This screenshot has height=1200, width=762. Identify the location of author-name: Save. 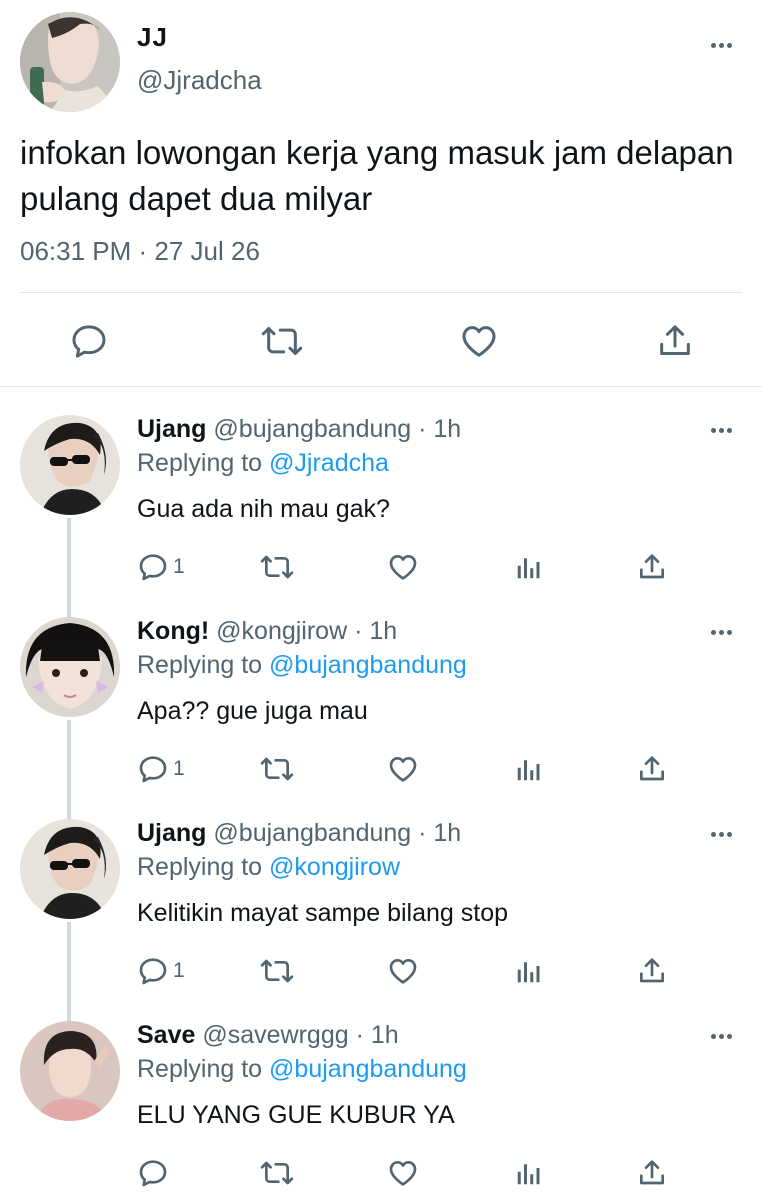
(166, 1035).